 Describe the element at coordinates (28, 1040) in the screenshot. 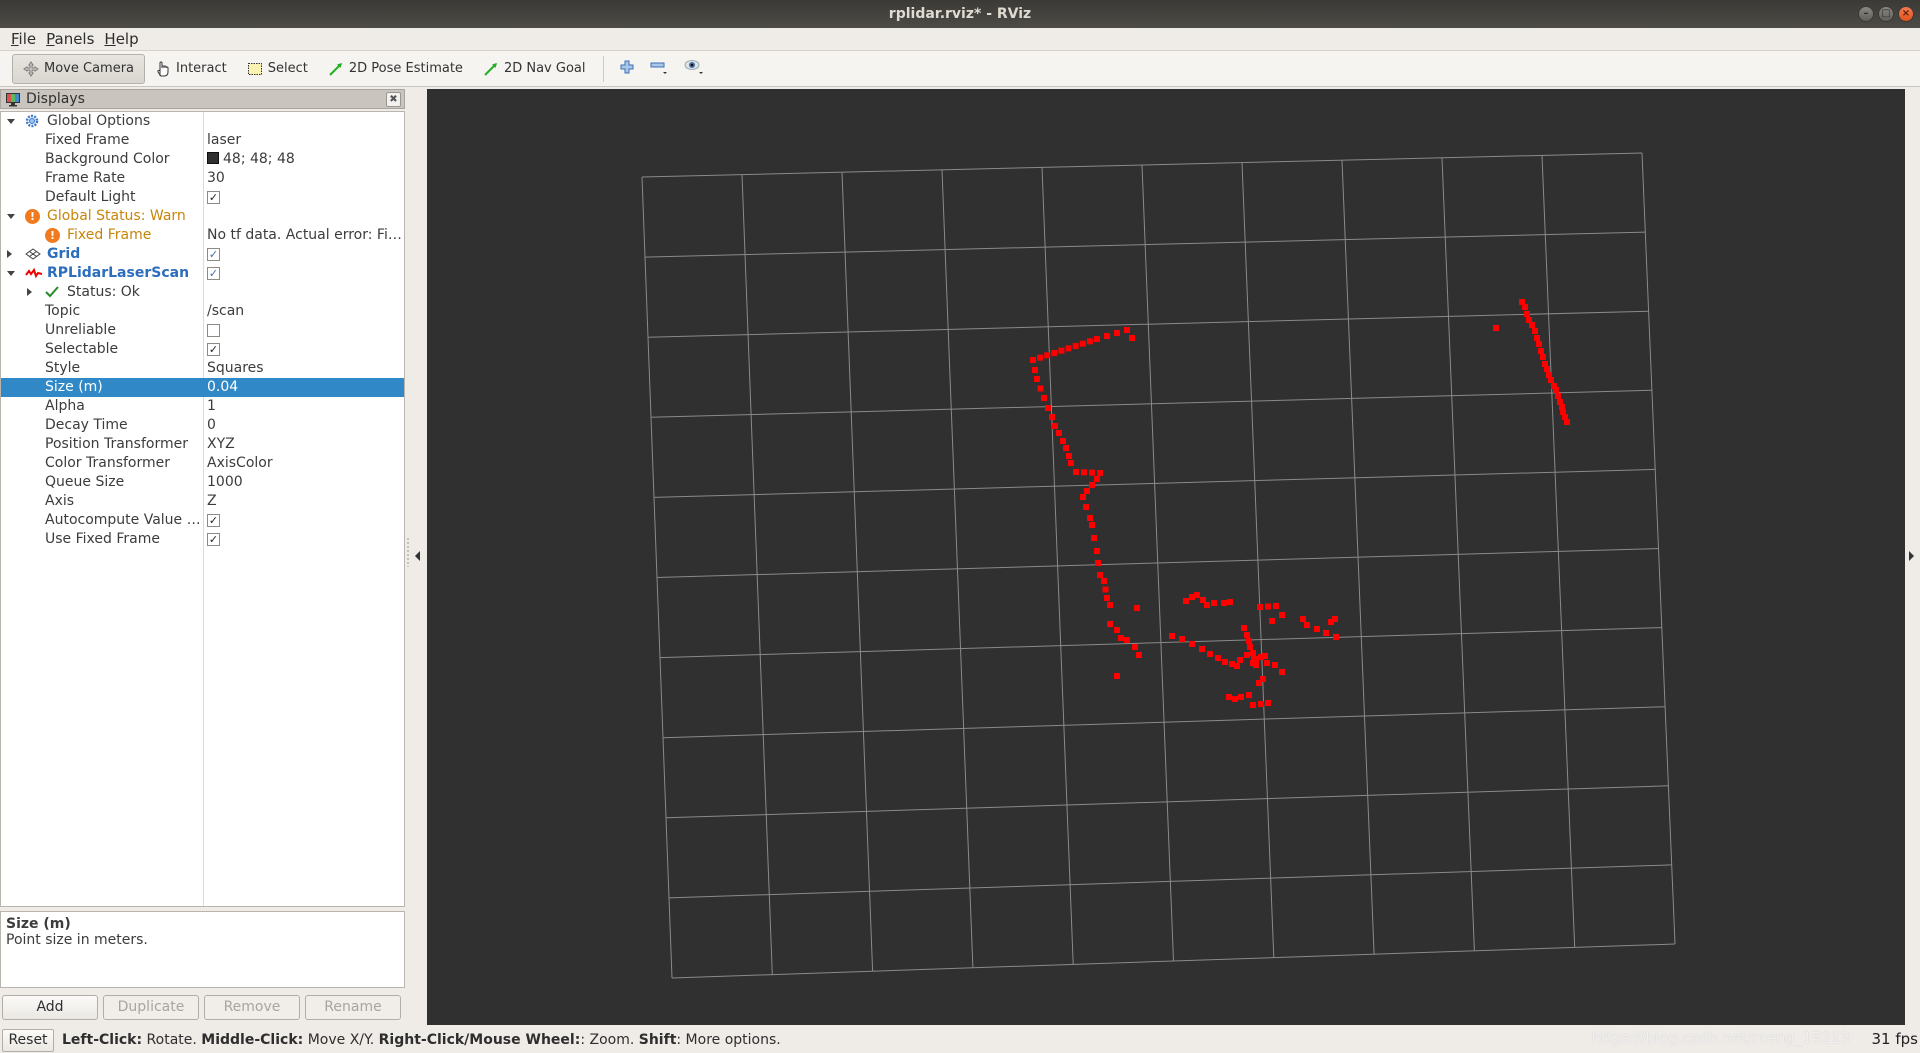

I see `reset-button: Reset` at that location.